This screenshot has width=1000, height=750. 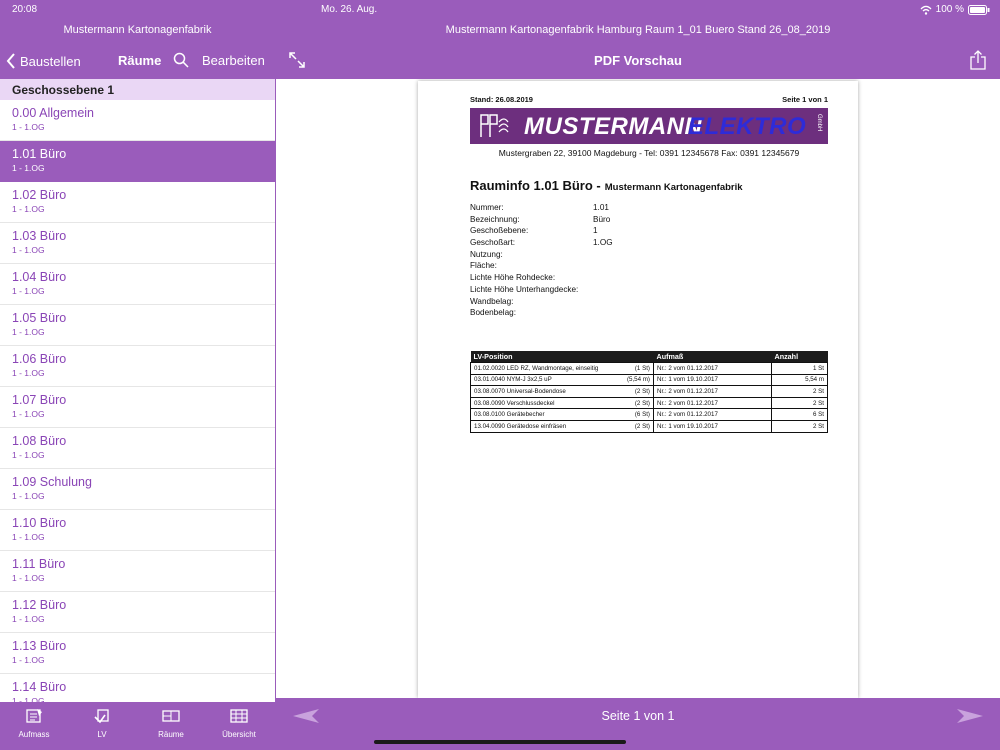 What do you see at coordinates (805, 99) in the screenshot?
I see `pdf-page-number: Seite 1 von 1` at bounding box center [805, 99].